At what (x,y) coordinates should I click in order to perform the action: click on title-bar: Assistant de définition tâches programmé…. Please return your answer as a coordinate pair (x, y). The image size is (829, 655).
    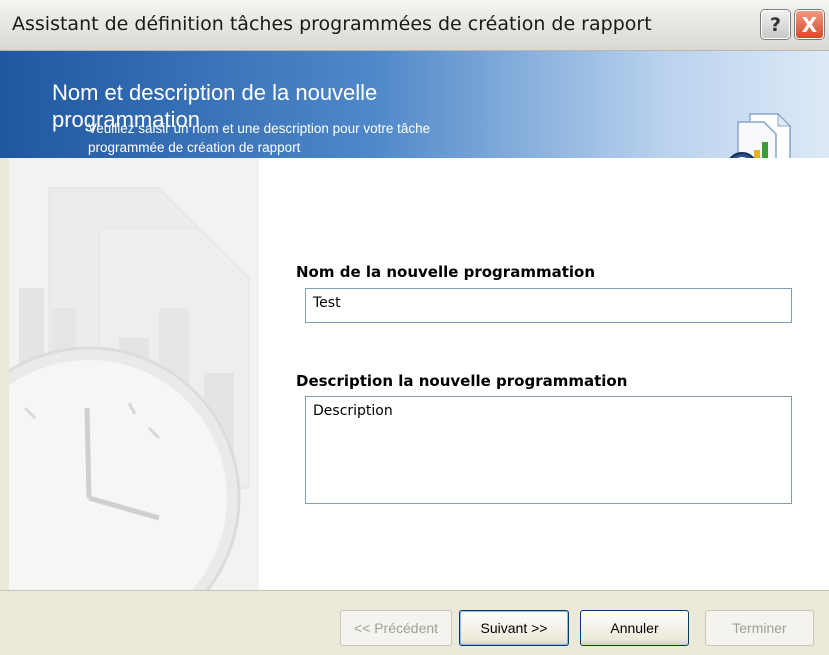
    Looking at the image, I should click on (414, 25).